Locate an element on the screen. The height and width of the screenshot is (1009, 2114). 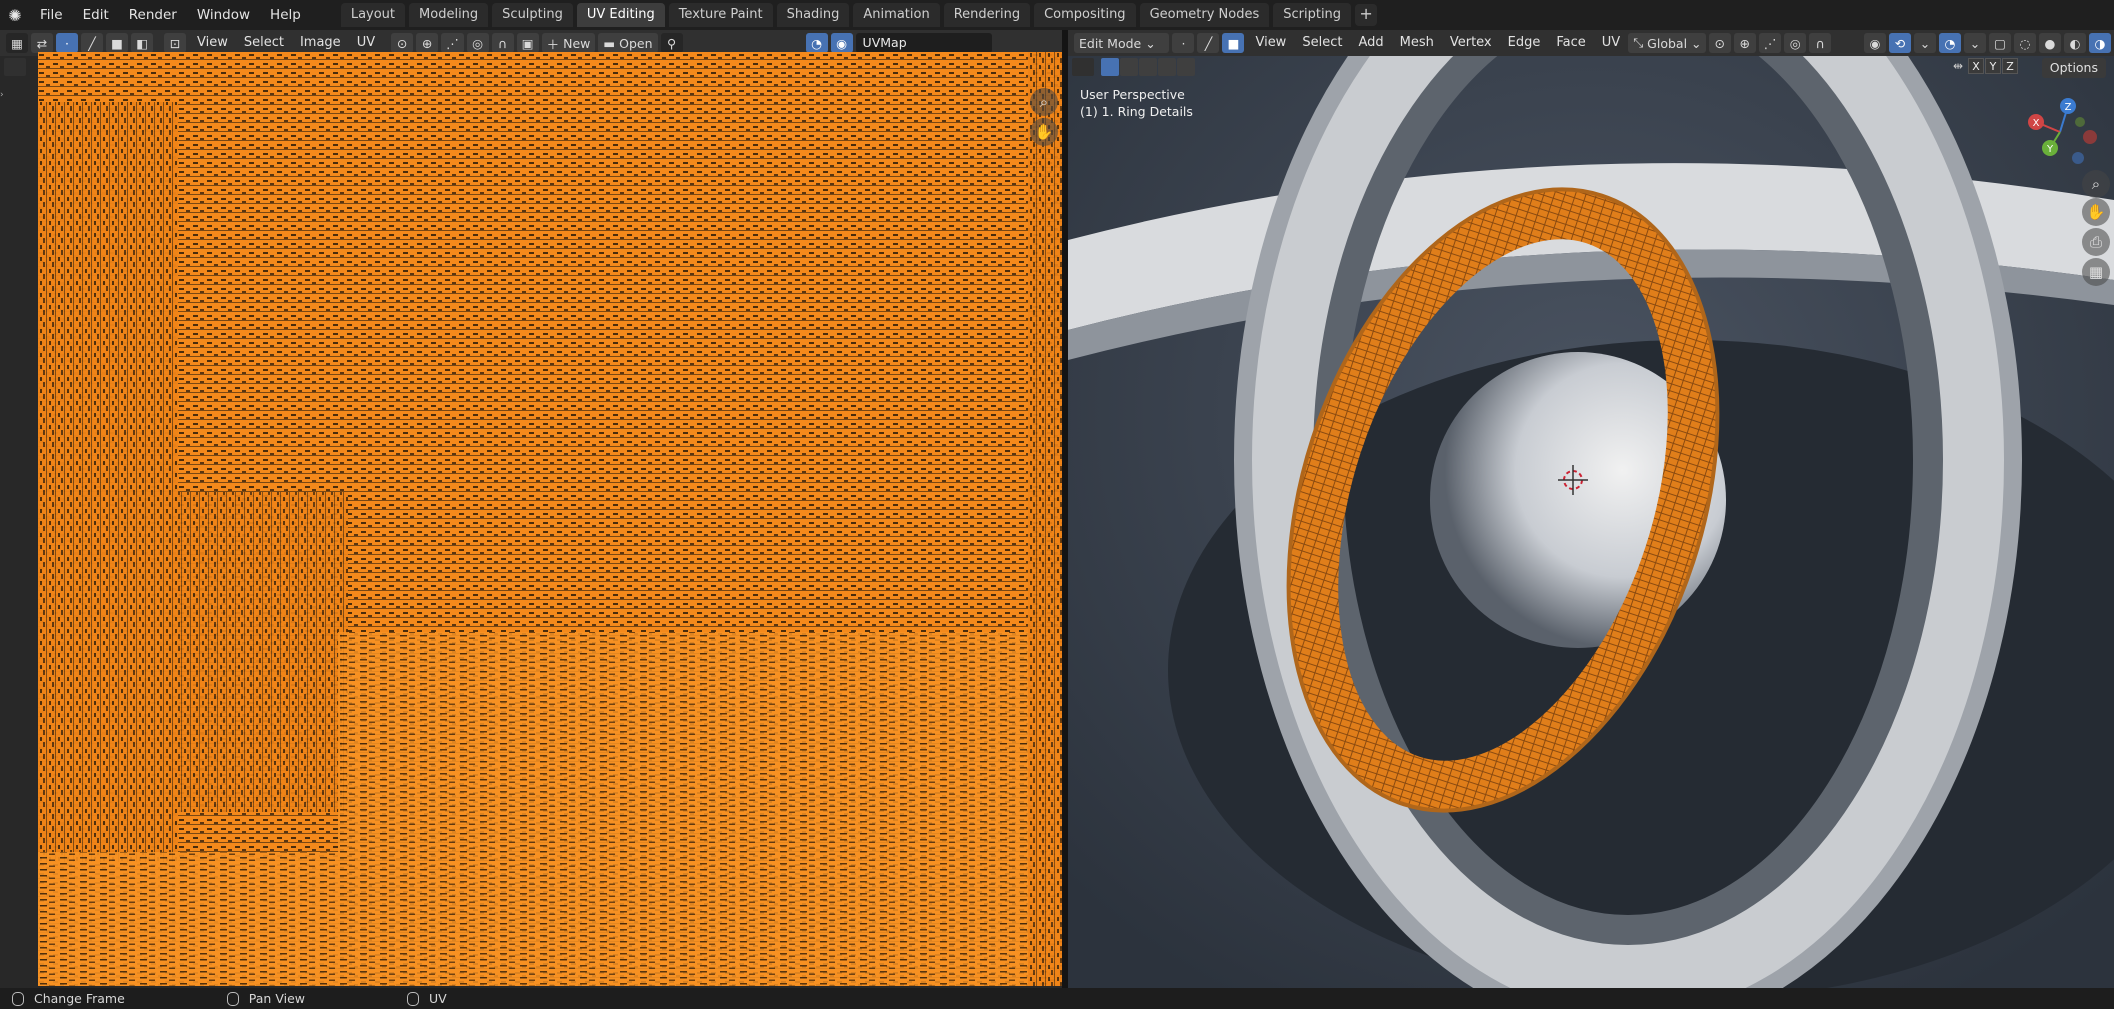
edge-select-icon: ╱ is located at coordinates (92, 43).